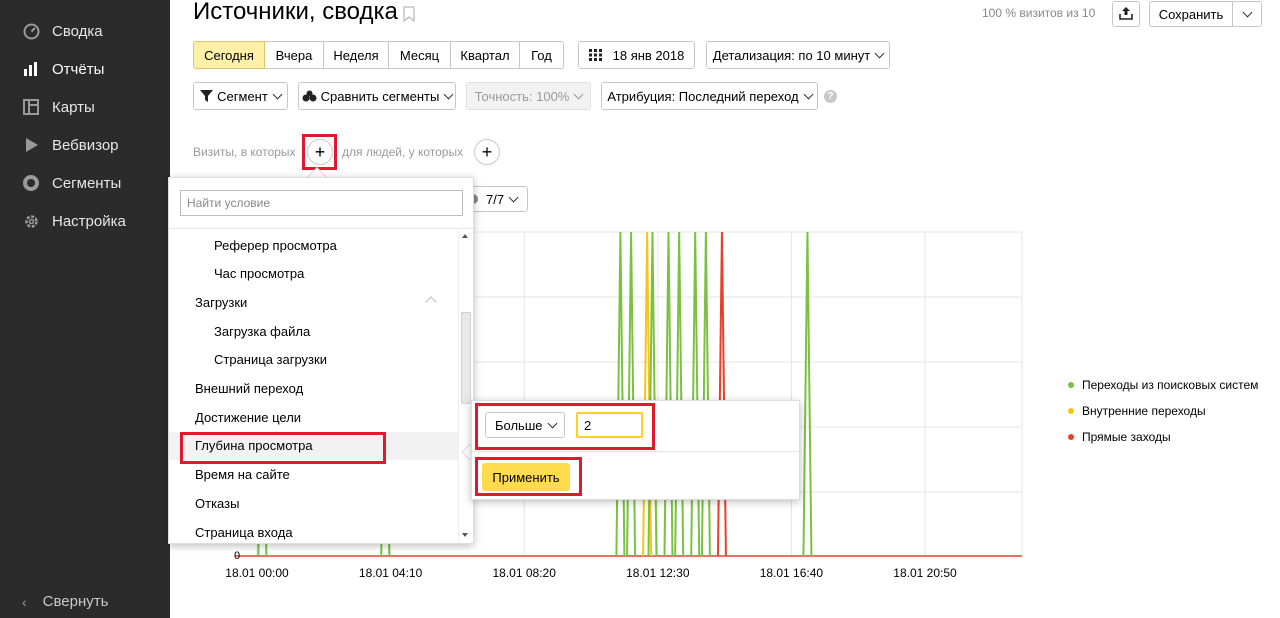 The height and width of the screenshot is (618, 1280). What do you see at coordinates (237, 556) in the screenshot?
I see `y-tick-label: 0` at bounding box center [237, 556].